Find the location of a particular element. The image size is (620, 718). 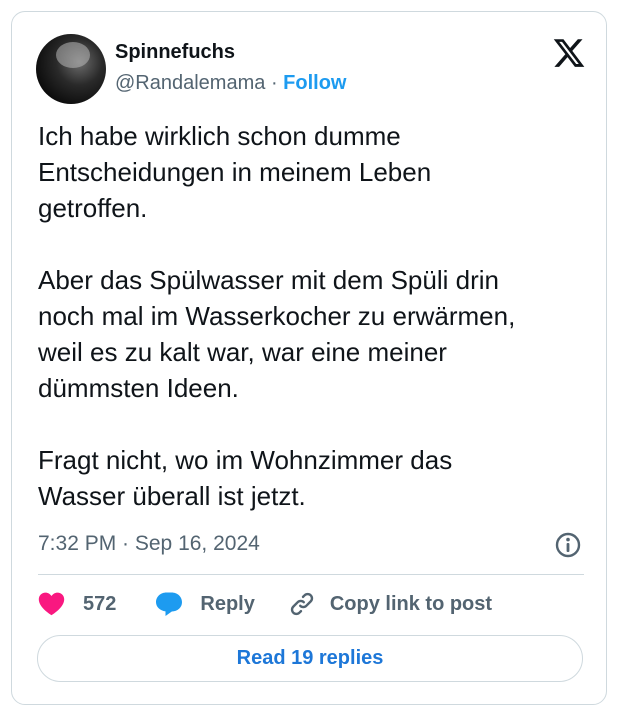

follow-link: Follow is located at coordinates (314, 83).